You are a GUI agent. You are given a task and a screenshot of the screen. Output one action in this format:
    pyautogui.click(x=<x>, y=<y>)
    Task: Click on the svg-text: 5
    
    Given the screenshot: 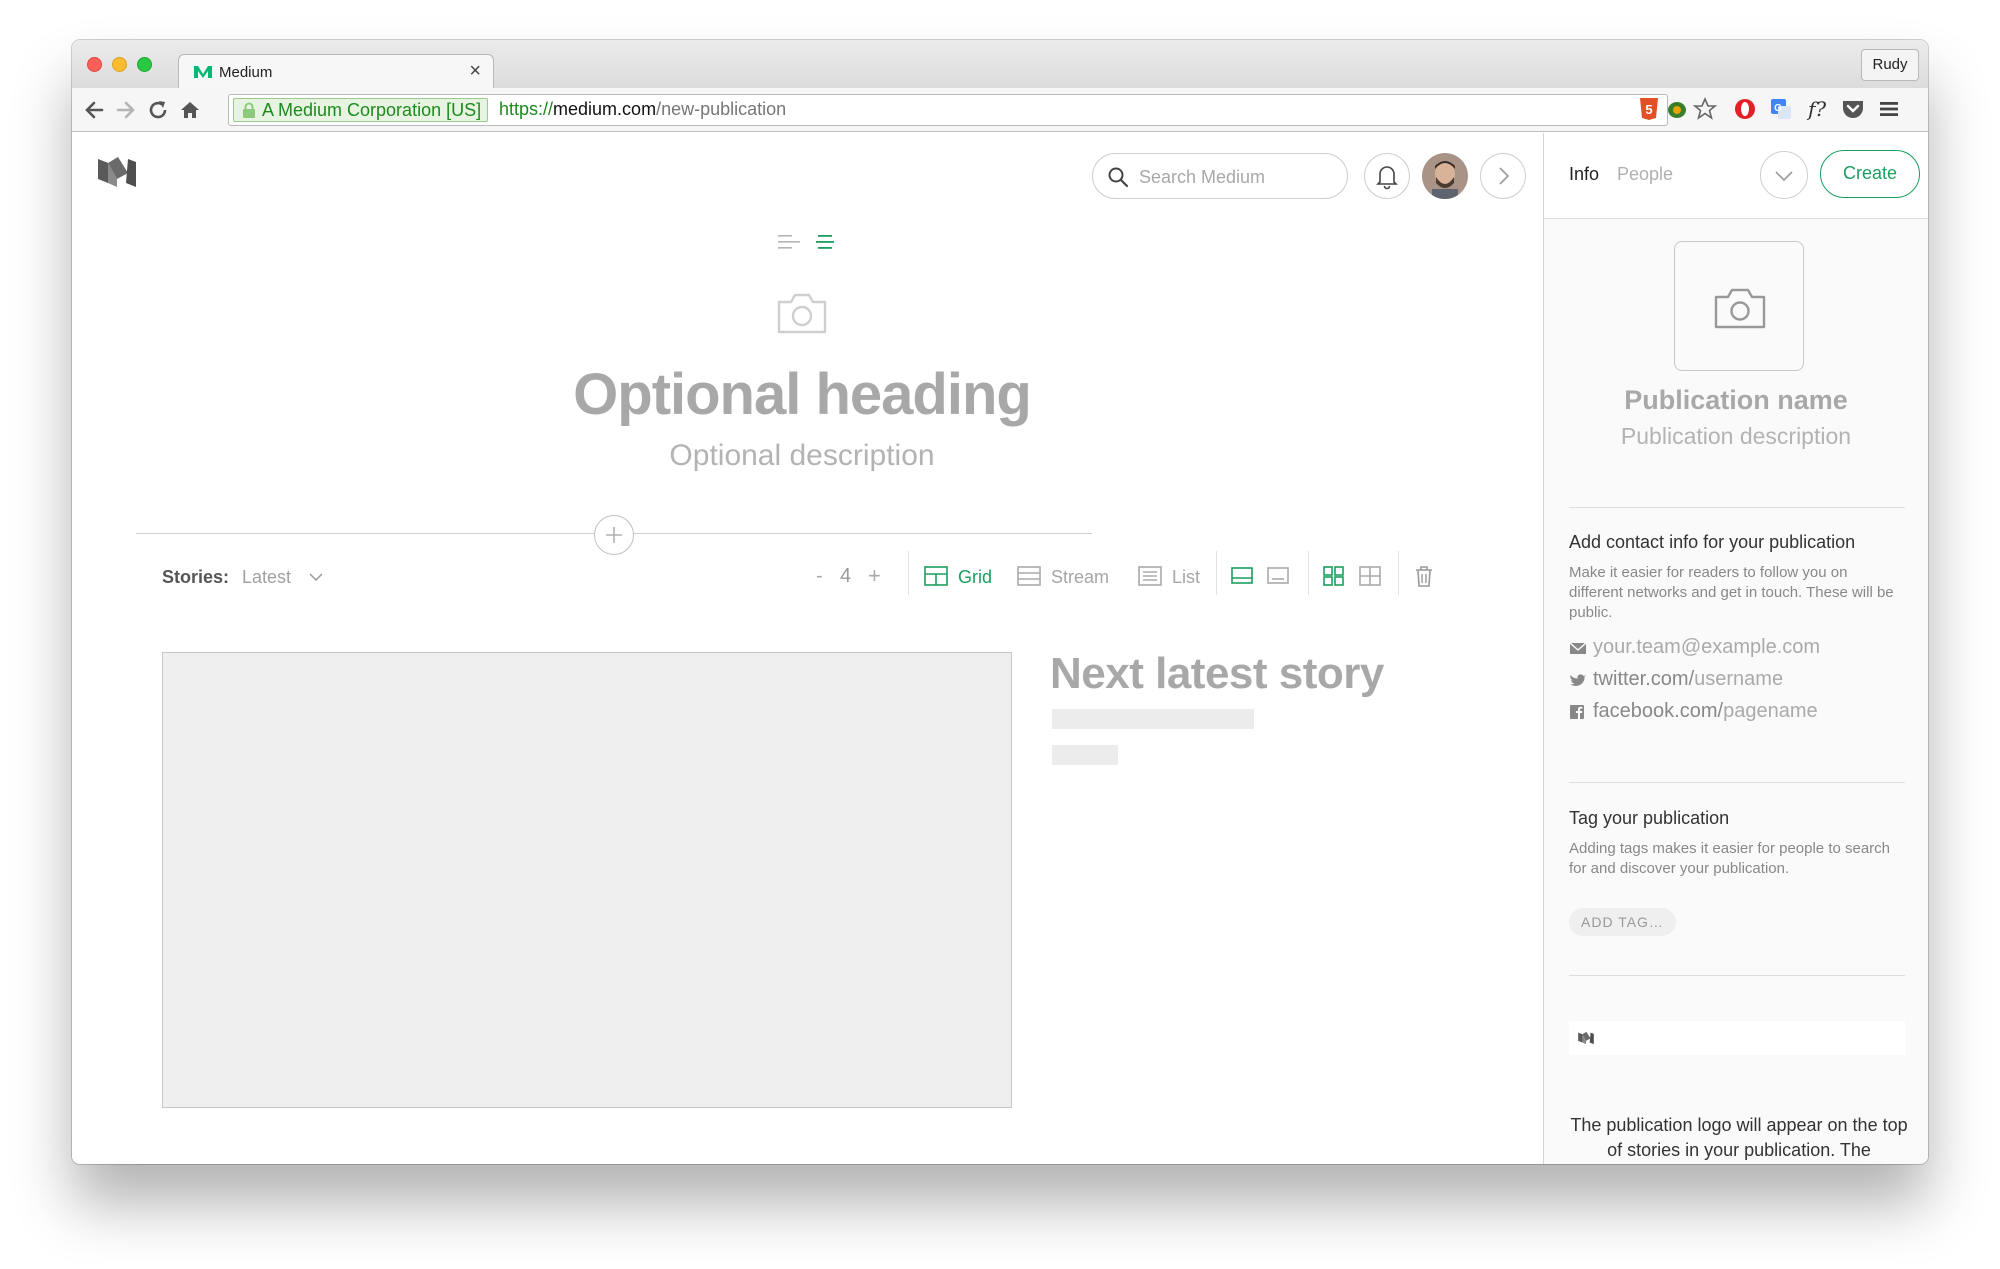 What is the action you would take?
    pyautogui.click(x=1648, y=109)
    